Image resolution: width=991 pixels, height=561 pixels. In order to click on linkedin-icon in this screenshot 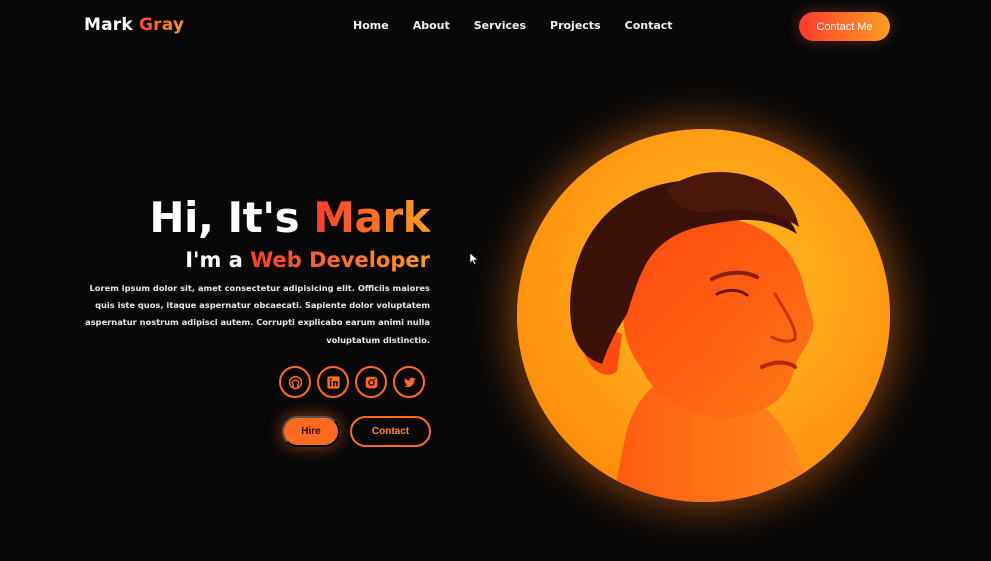, I will do `click(333, 382)`.